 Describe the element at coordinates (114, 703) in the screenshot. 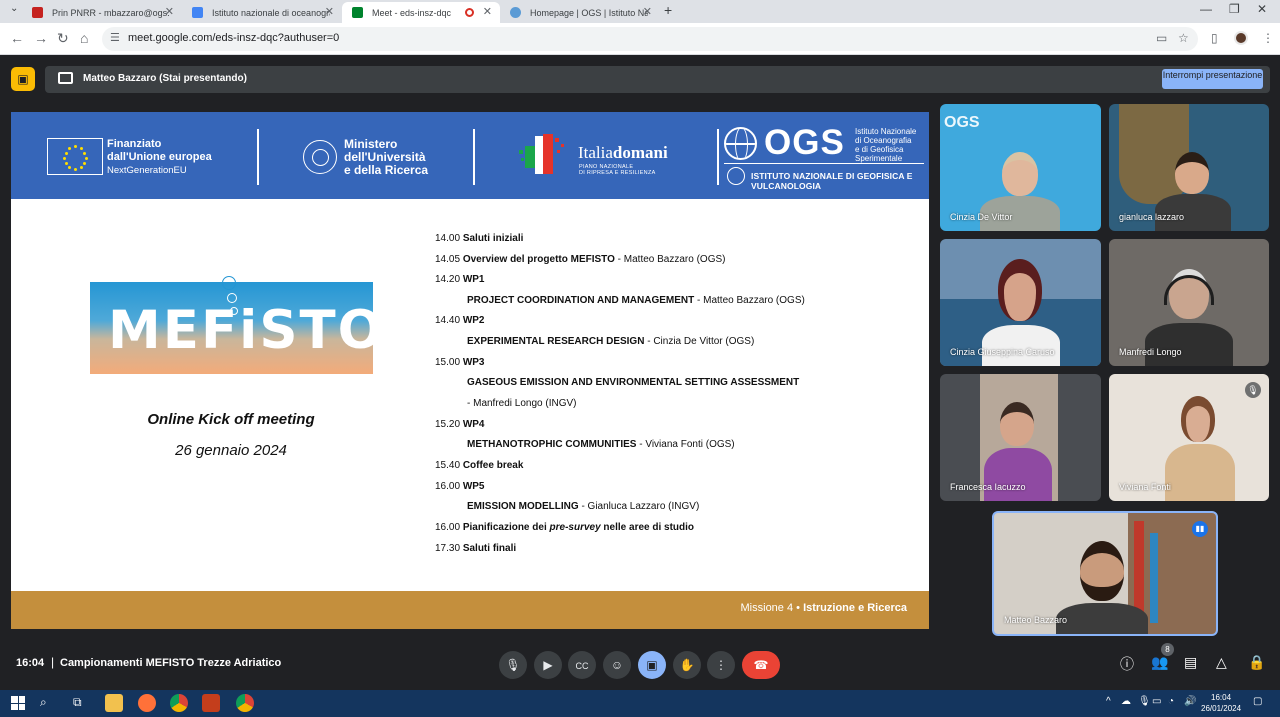

I see `file-explorer-icon` at that location.